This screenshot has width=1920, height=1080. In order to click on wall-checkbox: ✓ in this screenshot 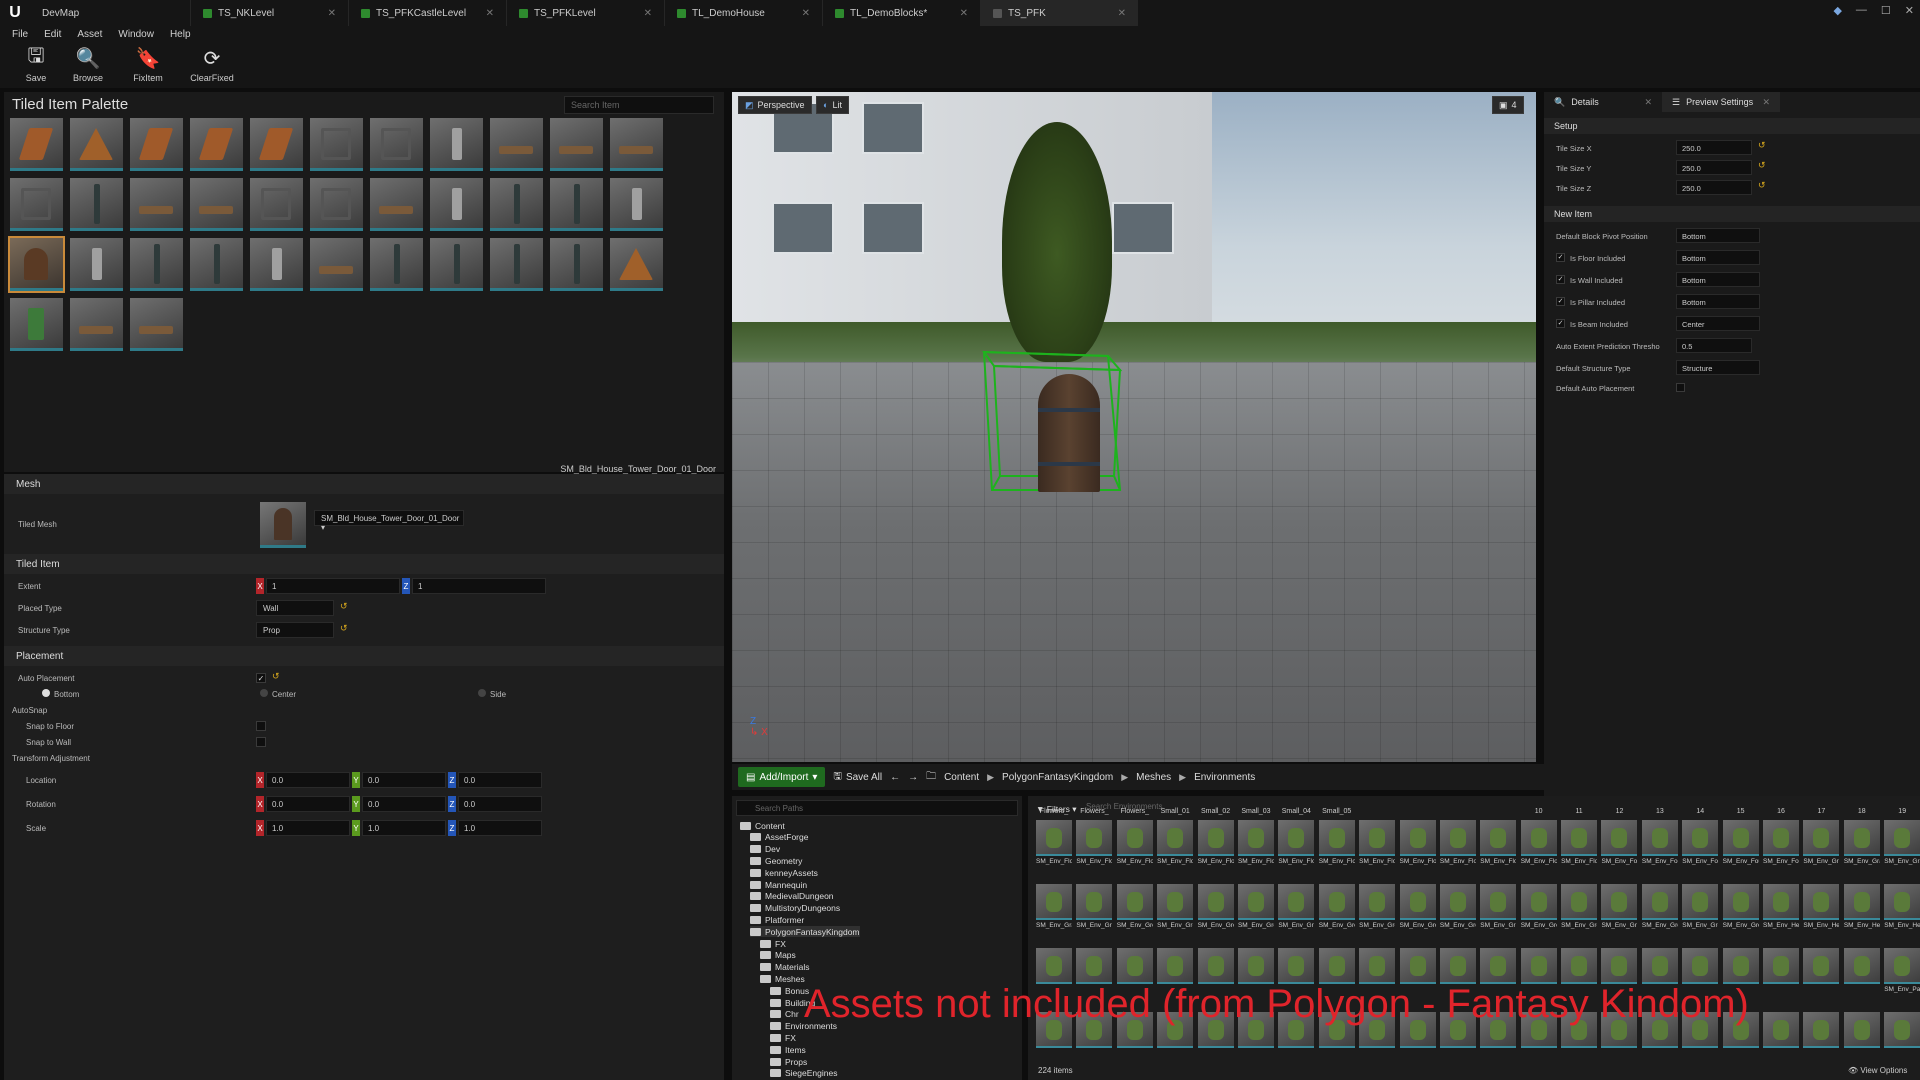, I will do `click(1560, 279)`.